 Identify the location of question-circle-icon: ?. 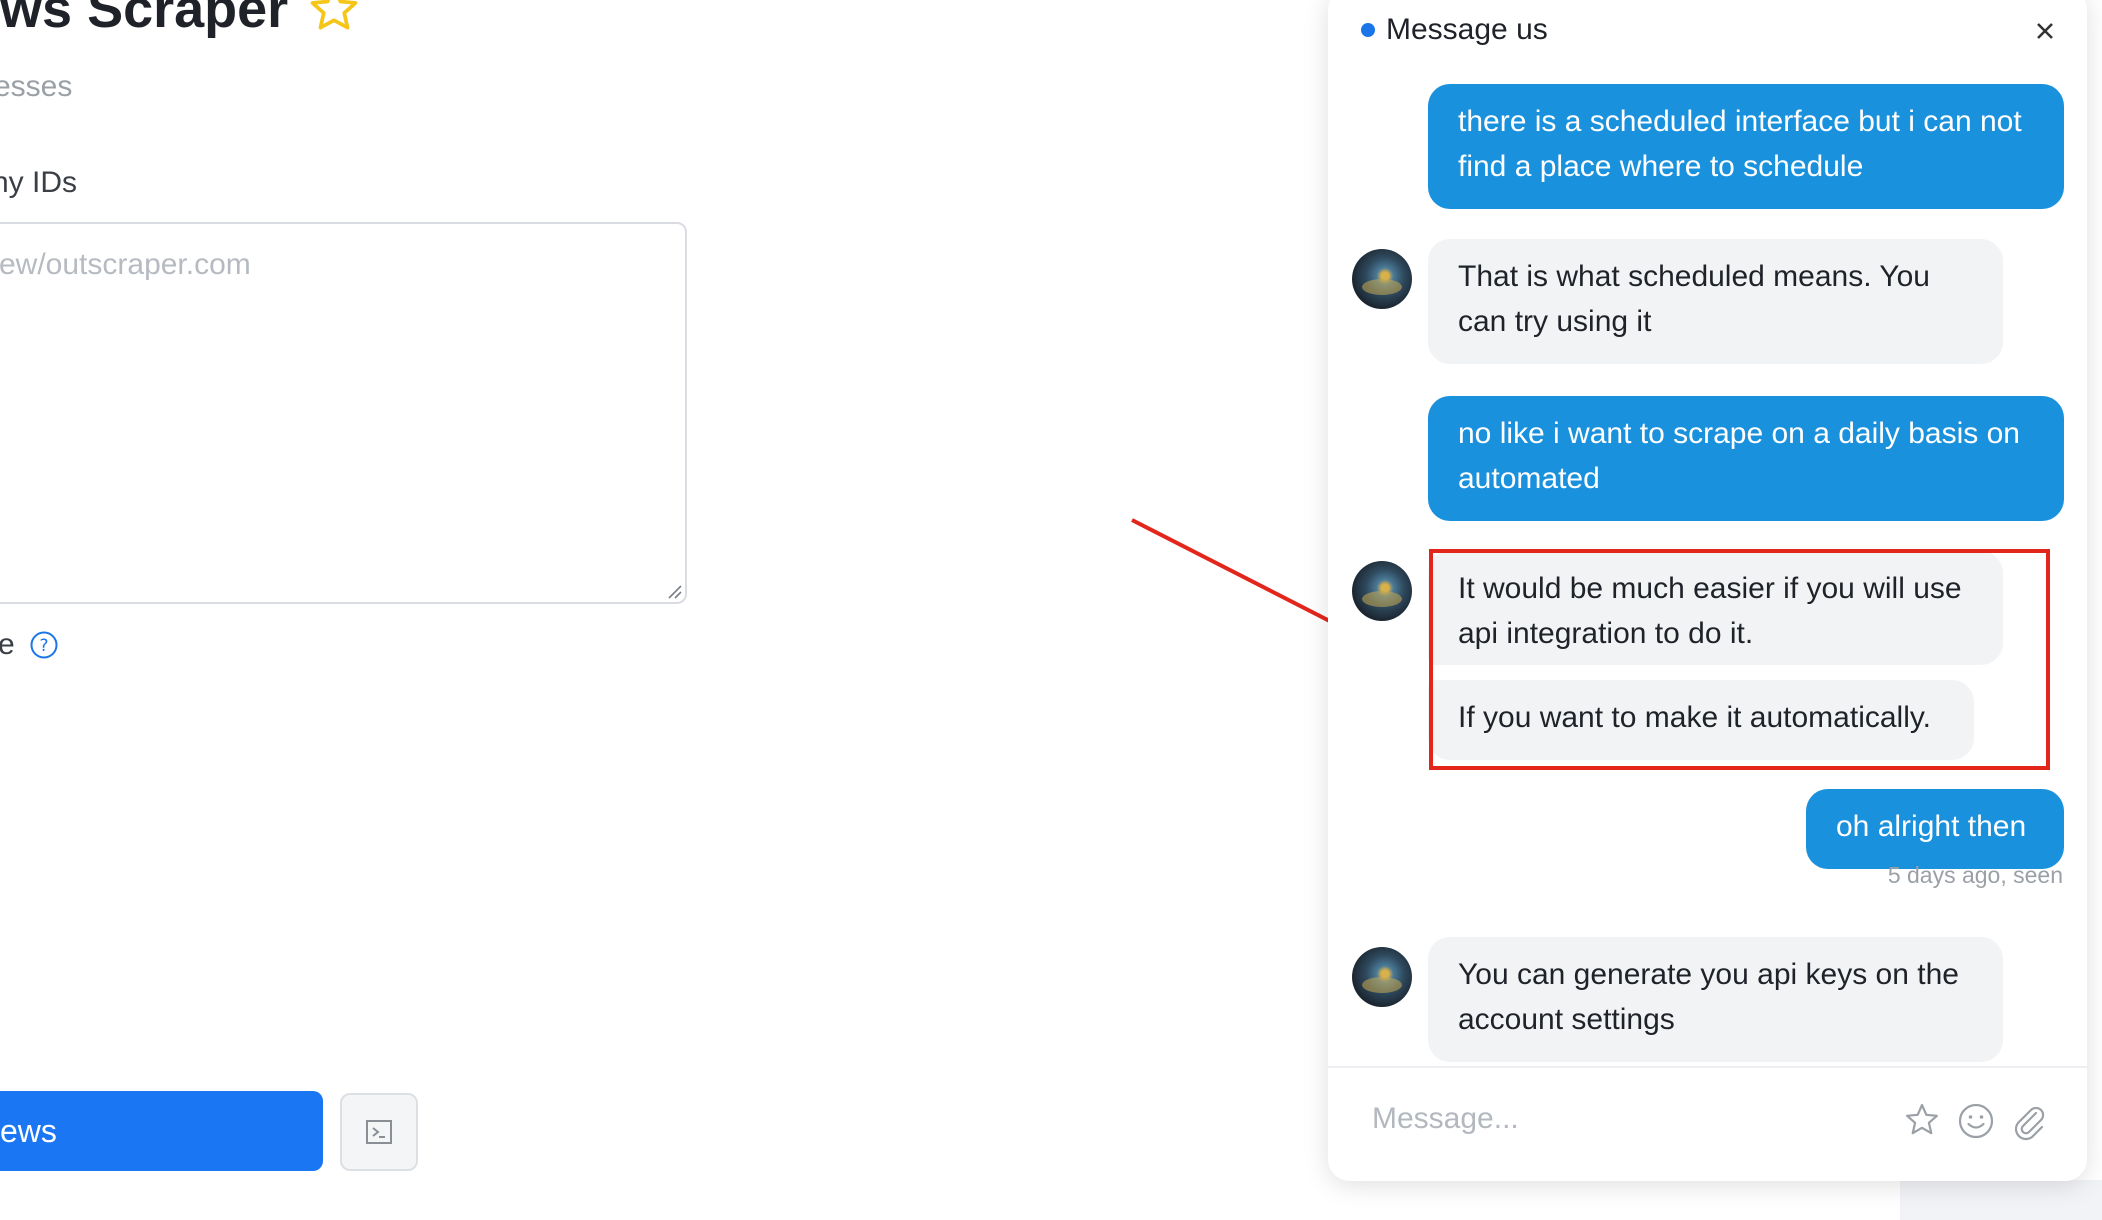
(44, 645).